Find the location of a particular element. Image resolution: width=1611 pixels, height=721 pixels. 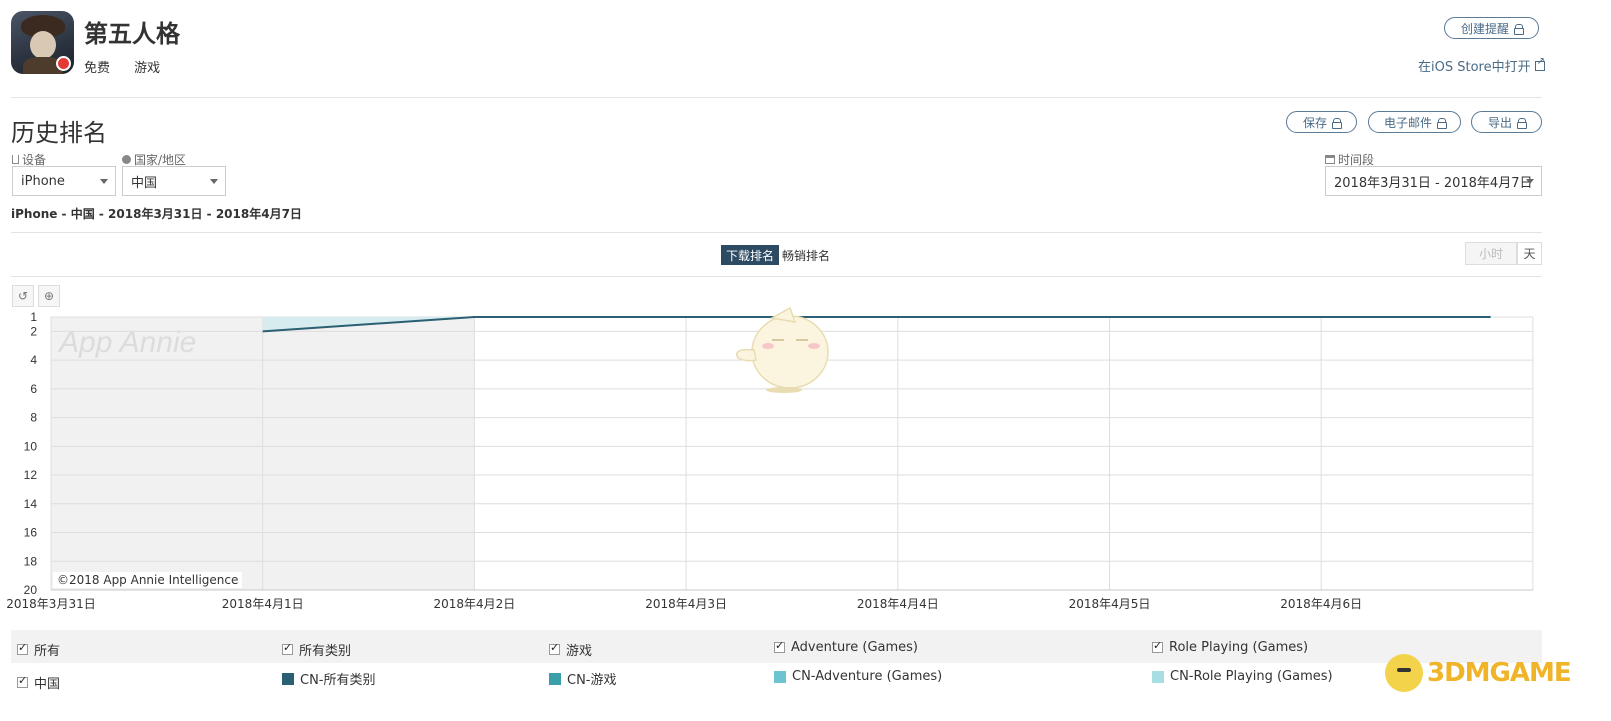

save-button: 保存 is located at coordinates (1321, 122).